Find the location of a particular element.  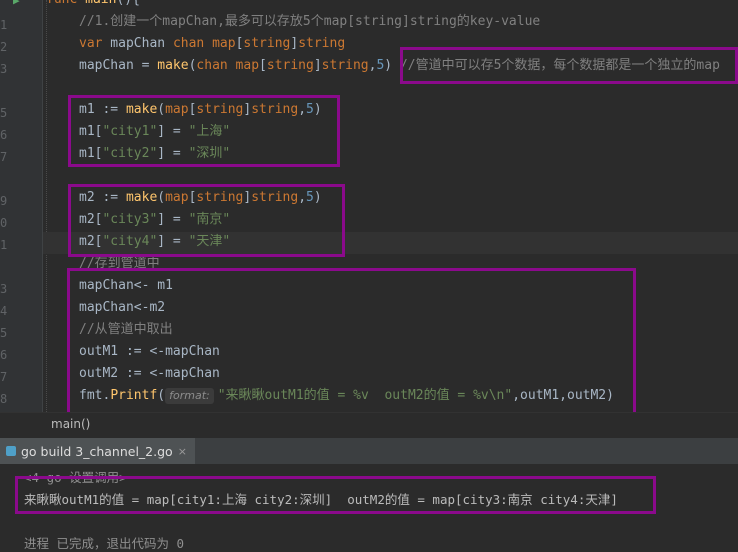

annotation-box-m2 is located at coordinates (206, 220).